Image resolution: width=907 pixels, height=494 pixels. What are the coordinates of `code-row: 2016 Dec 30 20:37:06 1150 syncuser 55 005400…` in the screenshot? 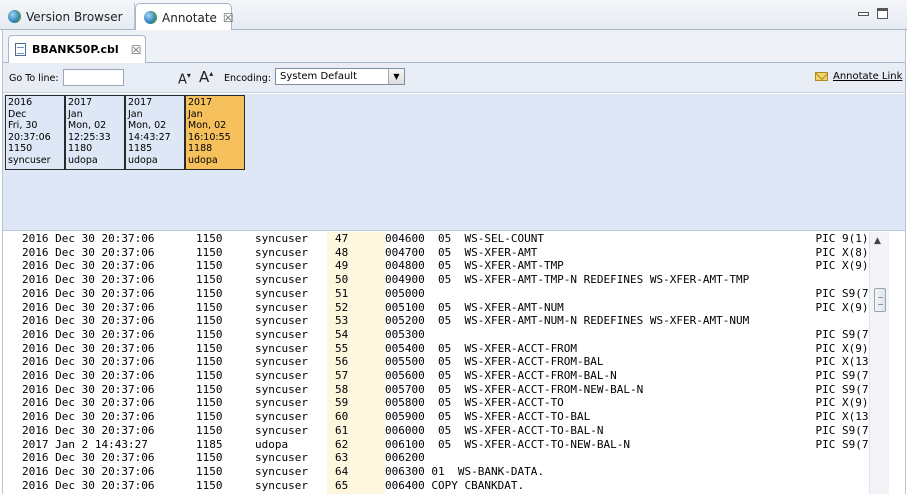 It's located at (436, 349).